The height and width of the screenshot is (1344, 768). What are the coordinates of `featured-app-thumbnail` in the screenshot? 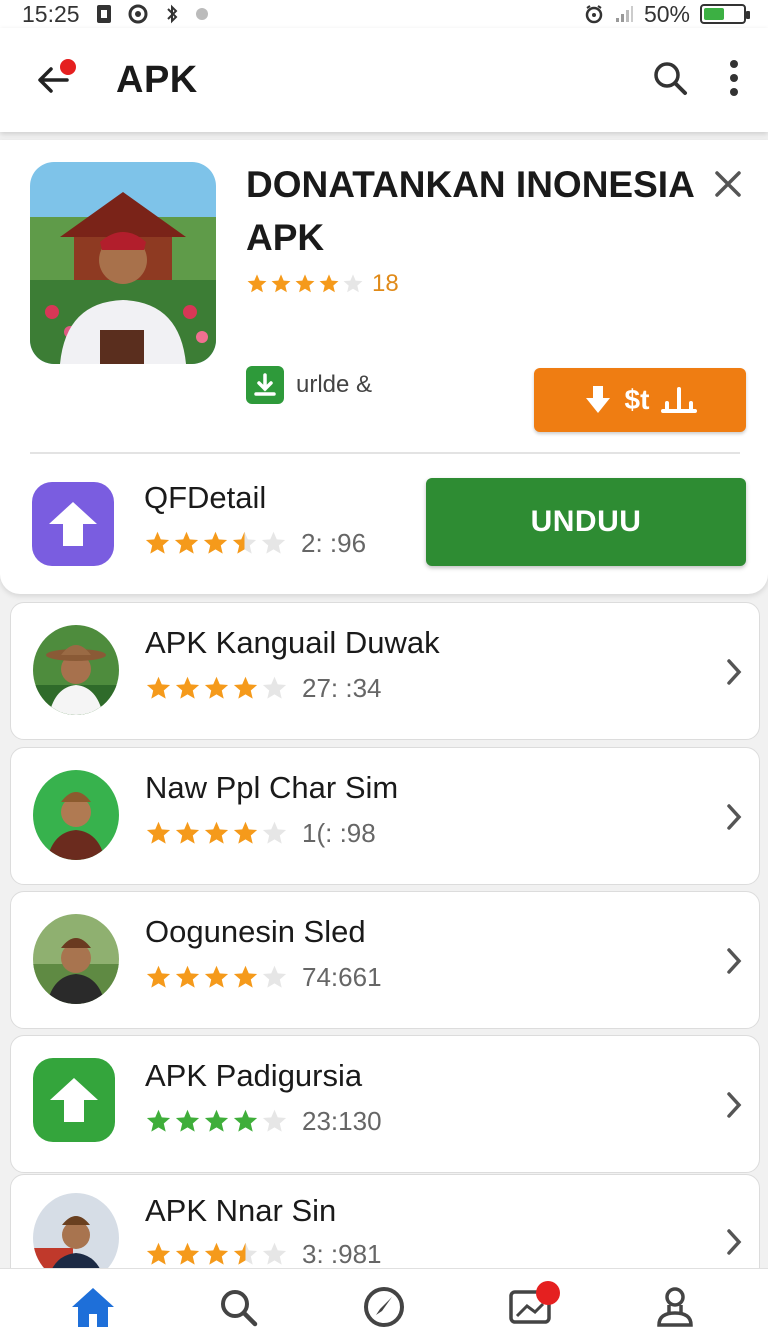 It's located at (123, 263).